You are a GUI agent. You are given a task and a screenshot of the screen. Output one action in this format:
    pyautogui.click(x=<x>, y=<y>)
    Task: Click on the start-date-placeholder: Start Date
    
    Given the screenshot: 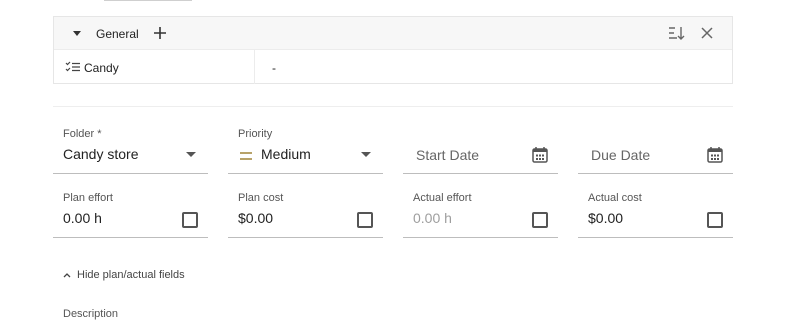 What is the action you would take?
    pyautogui.click(x=448, y=155)
    